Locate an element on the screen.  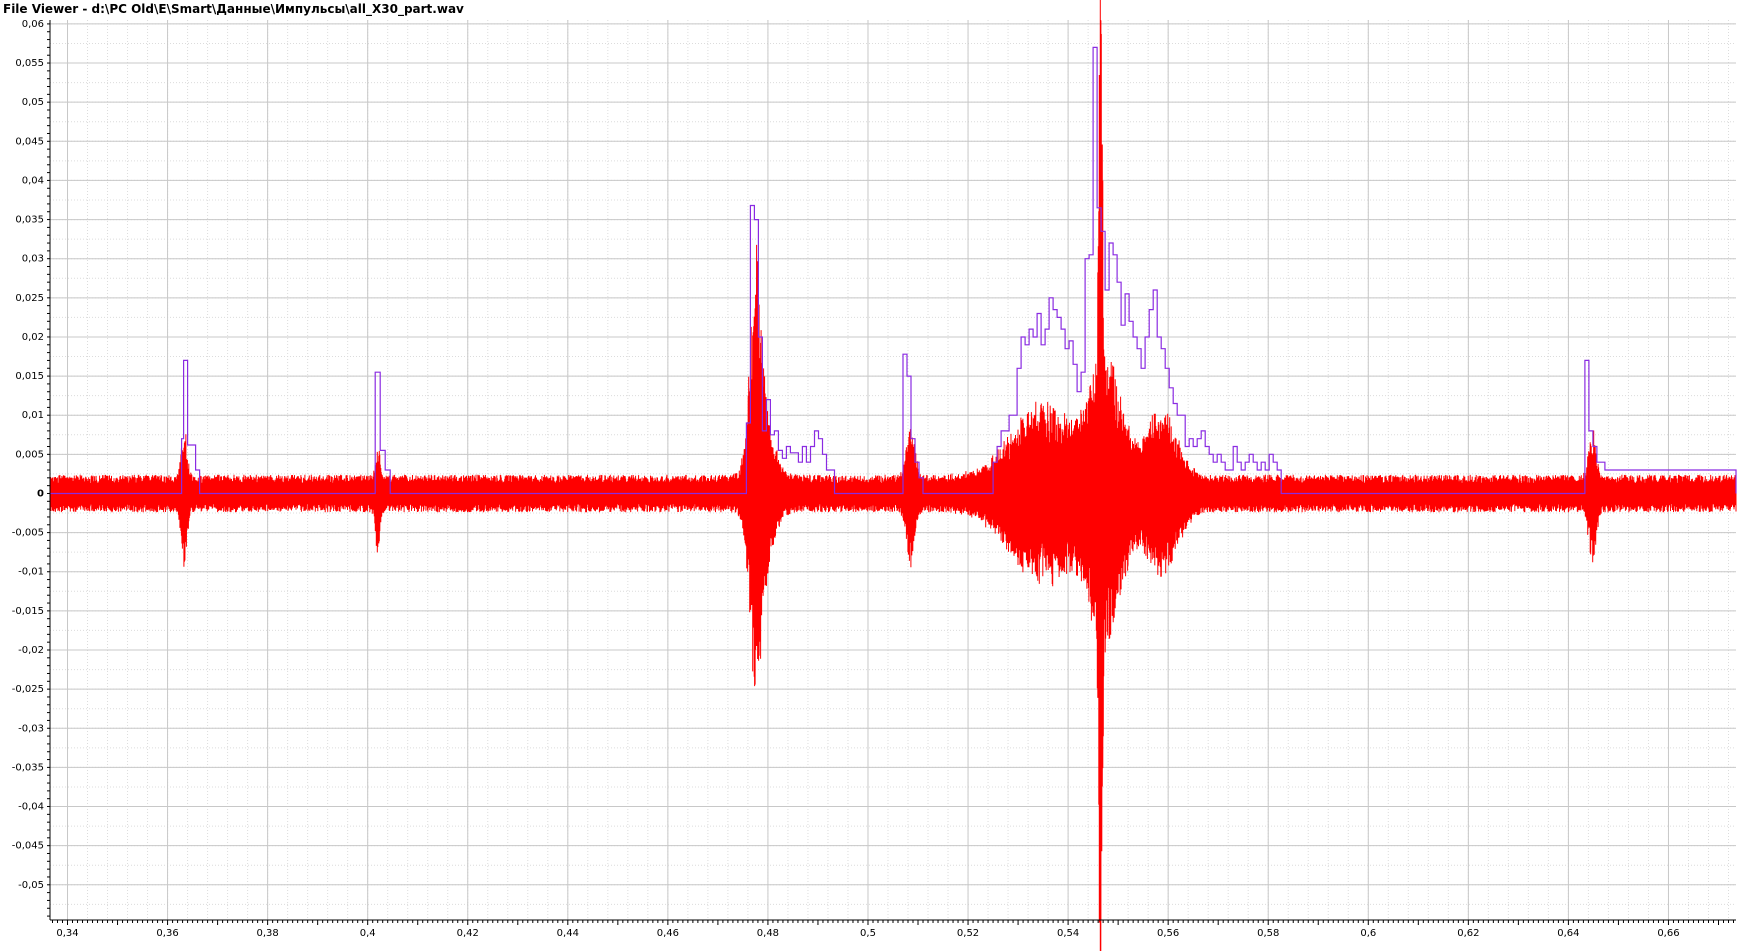
y-tick-label: -0,05 is located at coordinates (31, 885).